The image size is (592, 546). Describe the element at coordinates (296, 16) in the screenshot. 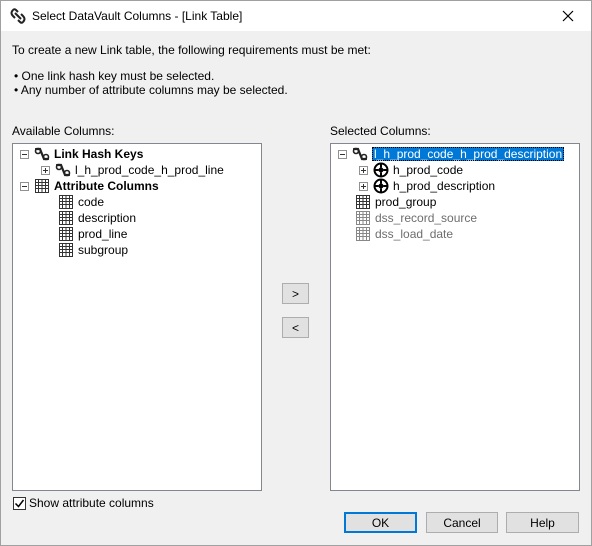

I see `title-bar: Select DataVault Columns - [Link Table]` at that location.